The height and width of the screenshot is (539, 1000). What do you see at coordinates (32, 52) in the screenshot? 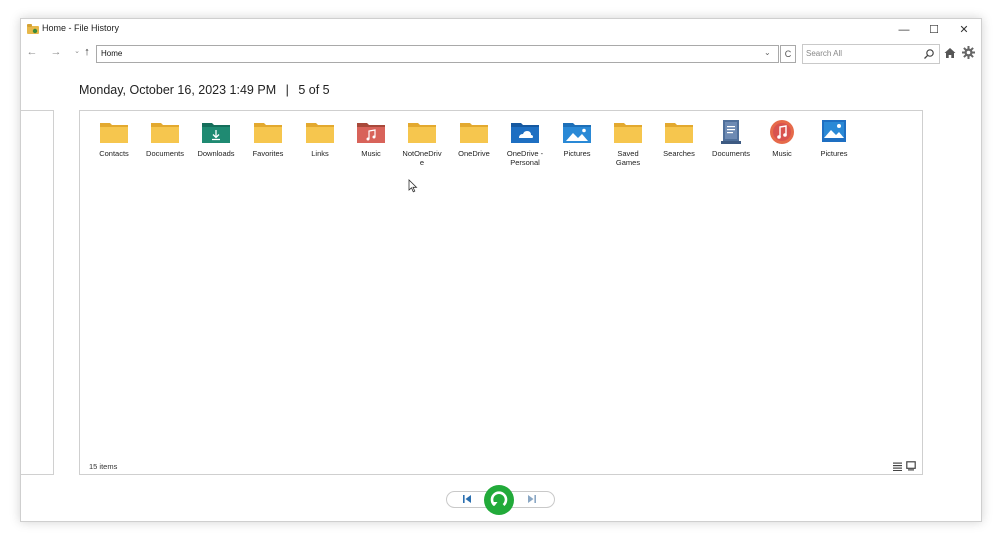
I see `back-button: ←` at bounding box center [32, 52].